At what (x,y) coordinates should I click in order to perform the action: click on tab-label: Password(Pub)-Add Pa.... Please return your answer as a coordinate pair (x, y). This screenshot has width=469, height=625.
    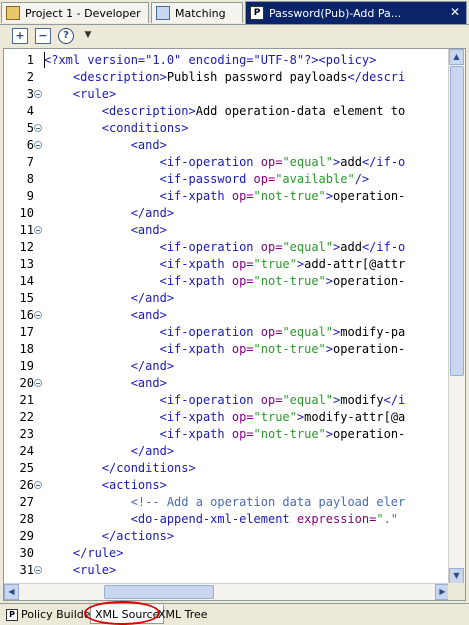
    Looking at the image, I should click on (335, 13).